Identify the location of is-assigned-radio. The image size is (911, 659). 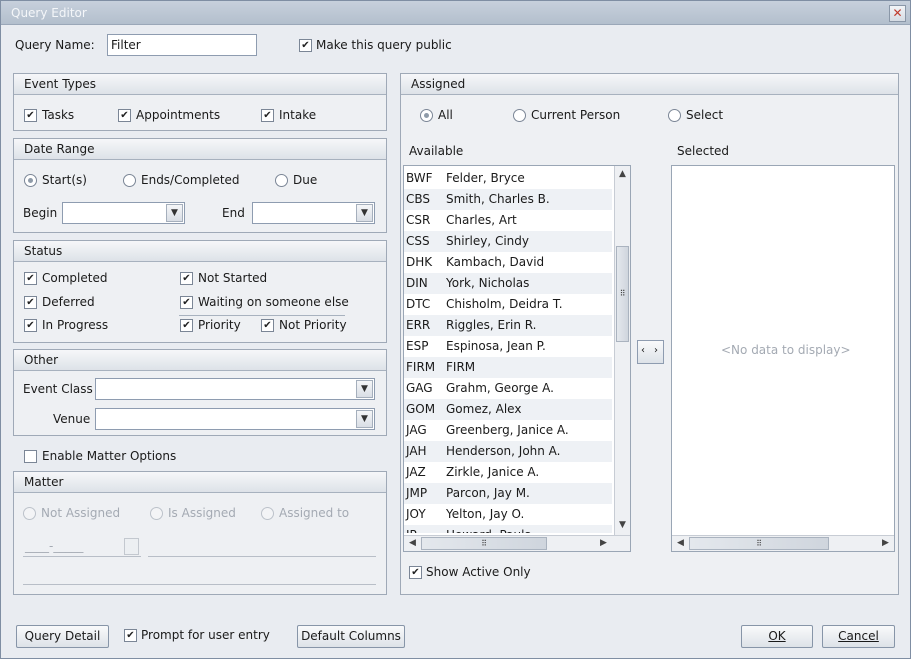
(156, 513).